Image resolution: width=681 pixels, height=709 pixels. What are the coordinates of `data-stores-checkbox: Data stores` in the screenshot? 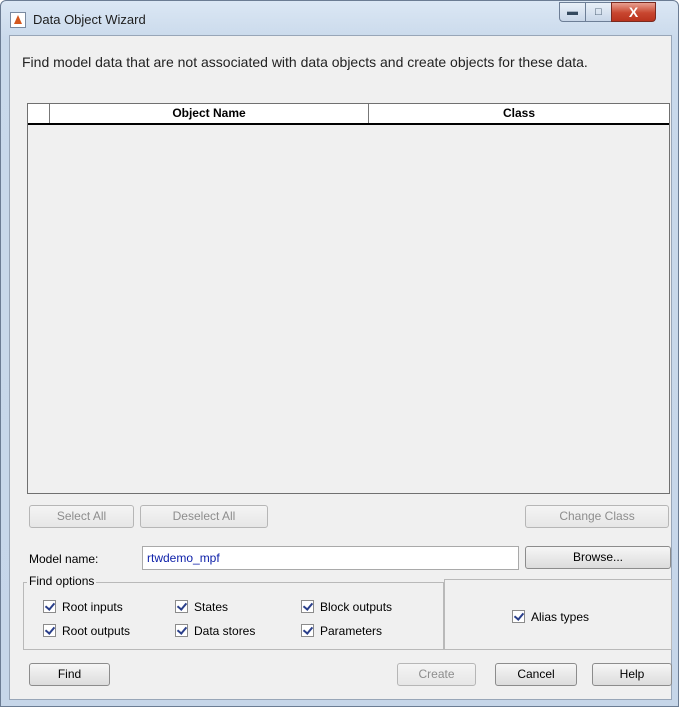 It's located at (215, 631).